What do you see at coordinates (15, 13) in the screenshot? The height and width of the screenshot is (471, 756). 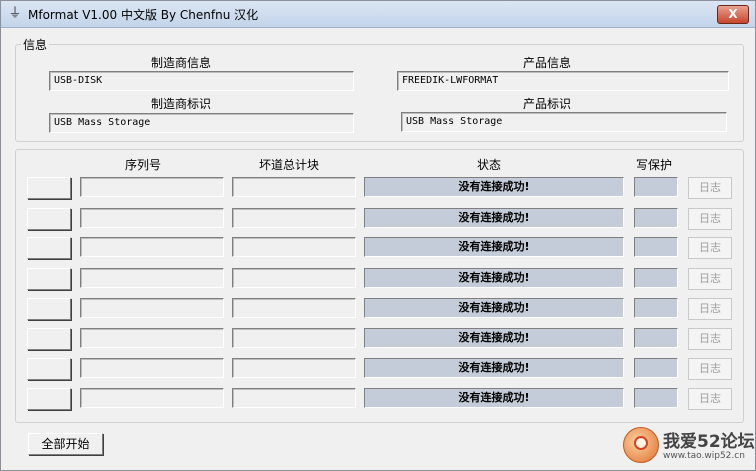 I see `usb-plug-icon: ⏚` at bounding box center [15, 13].